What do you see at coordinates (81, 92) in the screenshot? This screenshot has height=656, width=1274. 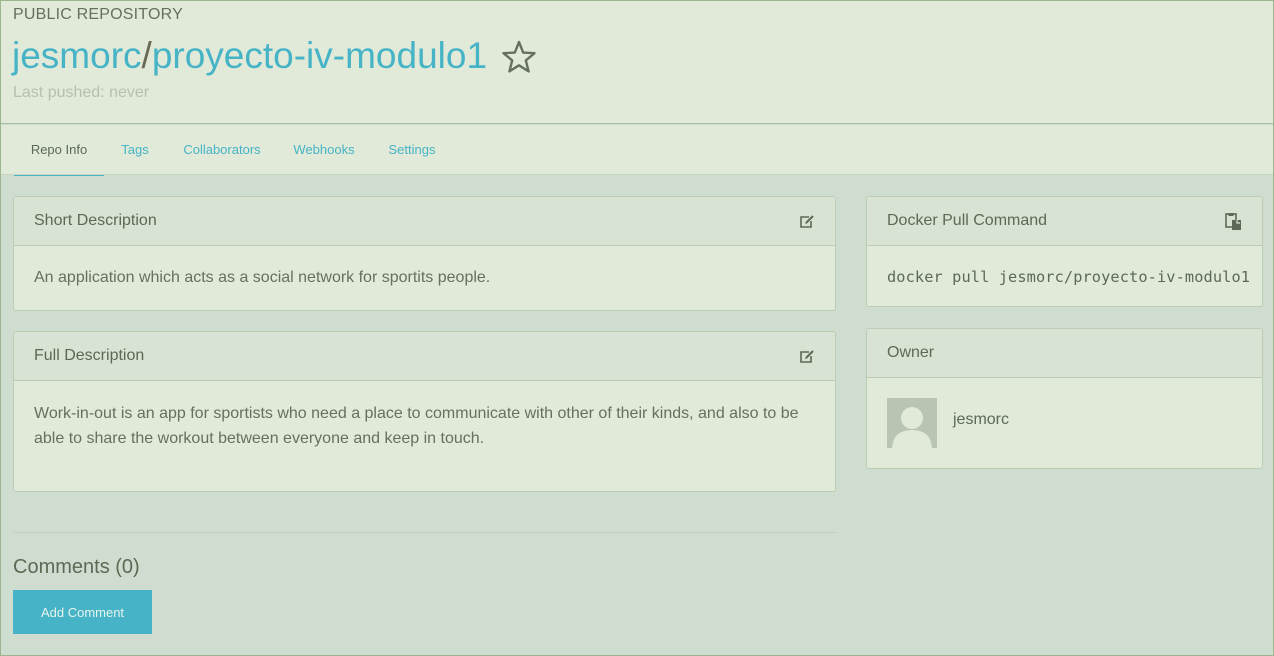 I see `last-pushed-text: Last pushed: never` at bounding box center [81, 92].